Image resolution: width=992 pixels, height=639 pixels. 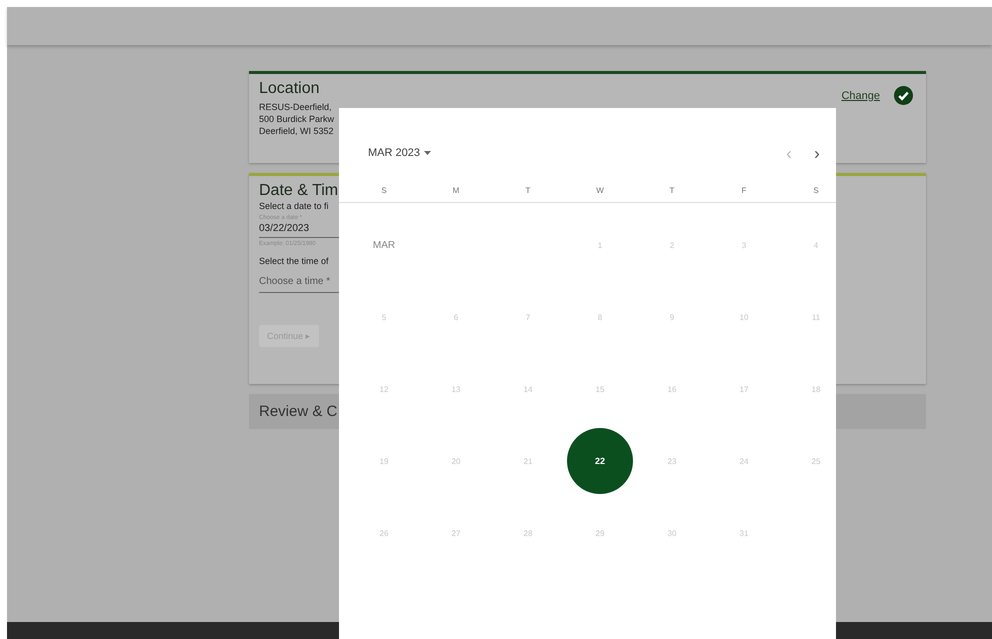 I want to click on section-title: Review & C, so click(x=298, y=411).